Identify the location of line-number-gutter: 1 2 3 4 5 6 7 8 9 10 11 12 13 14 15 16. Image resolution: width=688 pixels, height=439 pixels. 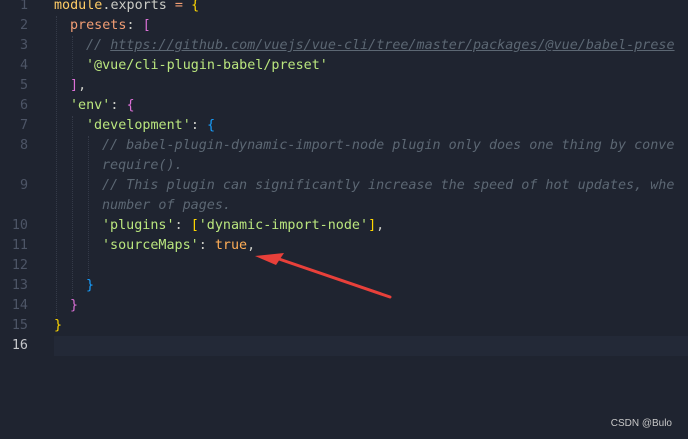
(17, 219).